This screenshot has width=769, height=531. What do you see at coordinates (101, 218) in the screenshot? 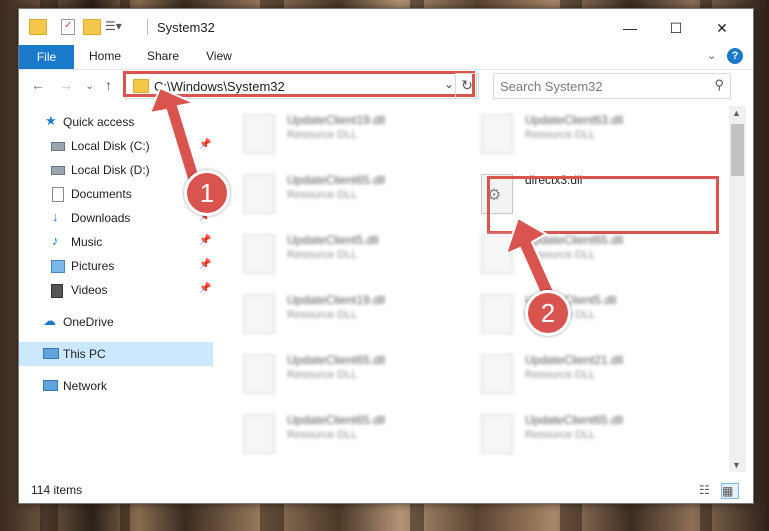
I see `sidebar-item-label: Downloads` at bounding box center [101, 218].